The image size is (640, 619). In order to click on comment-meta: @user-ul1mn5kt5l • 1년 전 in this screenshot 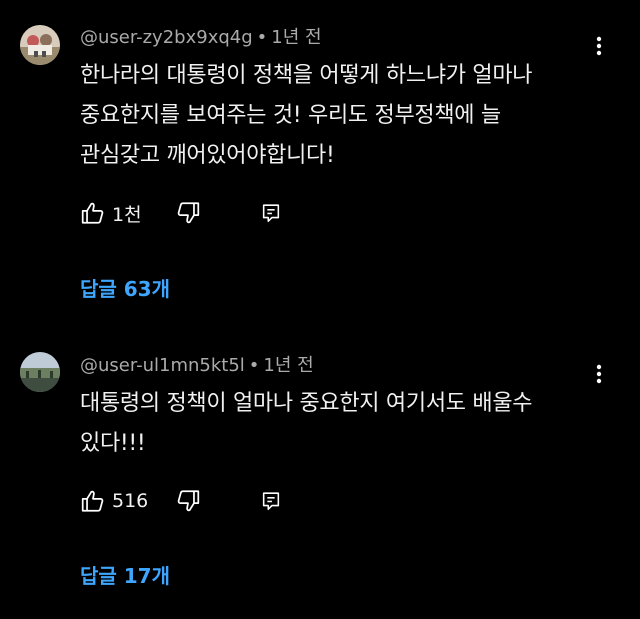, I will do `click(197, 366)`.